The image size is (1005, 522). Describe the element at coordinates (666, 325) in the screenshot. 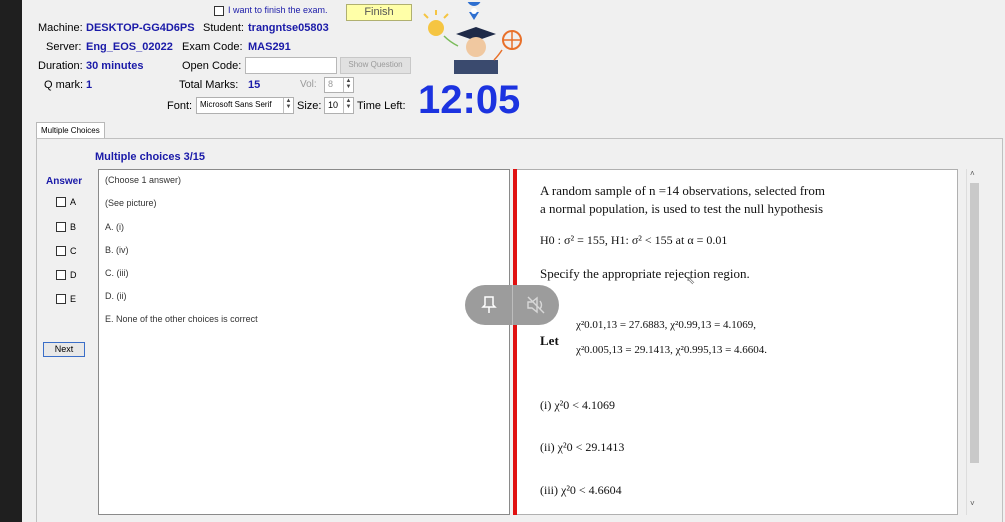

I see `chi-values-line-1: χ²0.01,13 = 27.6883, χ²0.99,13 = 4.1069,` at that location.